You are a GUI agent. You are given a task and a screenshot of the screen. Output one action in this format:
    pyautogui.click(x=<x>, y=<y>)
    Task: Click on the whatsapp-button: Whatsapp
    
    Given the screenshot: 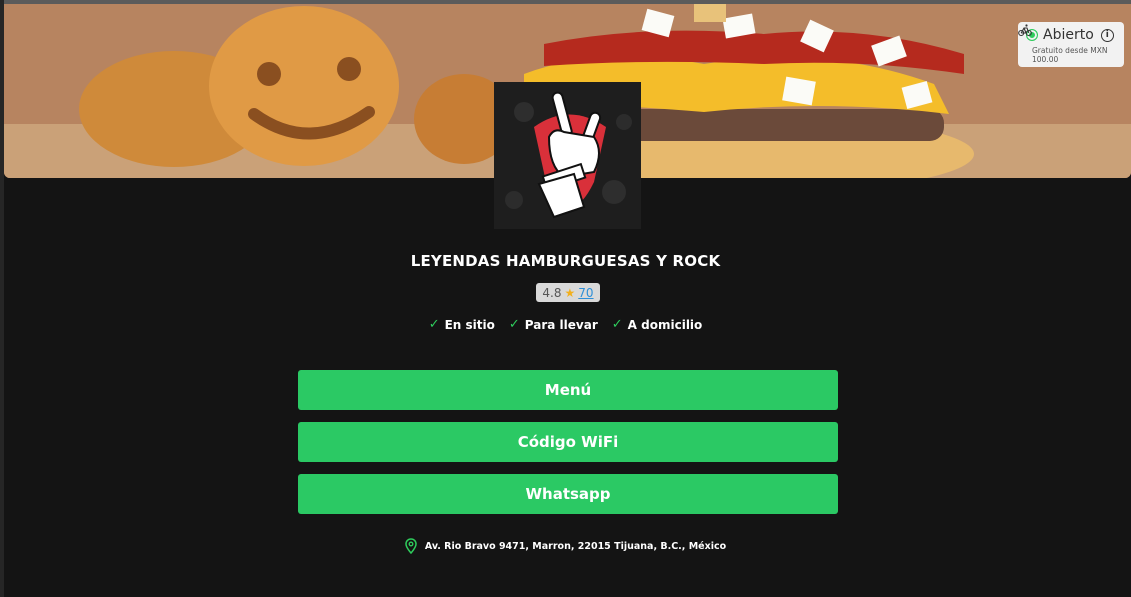 What is the action you would take?
    pyautogui.click(x=568, y=494)
    